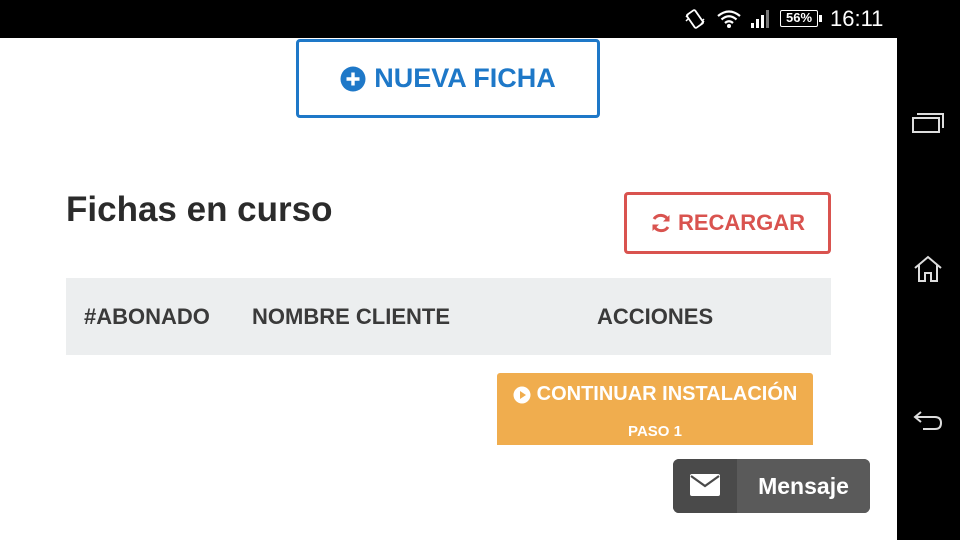  Describe the element at coordinates (655, 431) in the screenshot. I see `step-label: PASO 1` at that location.